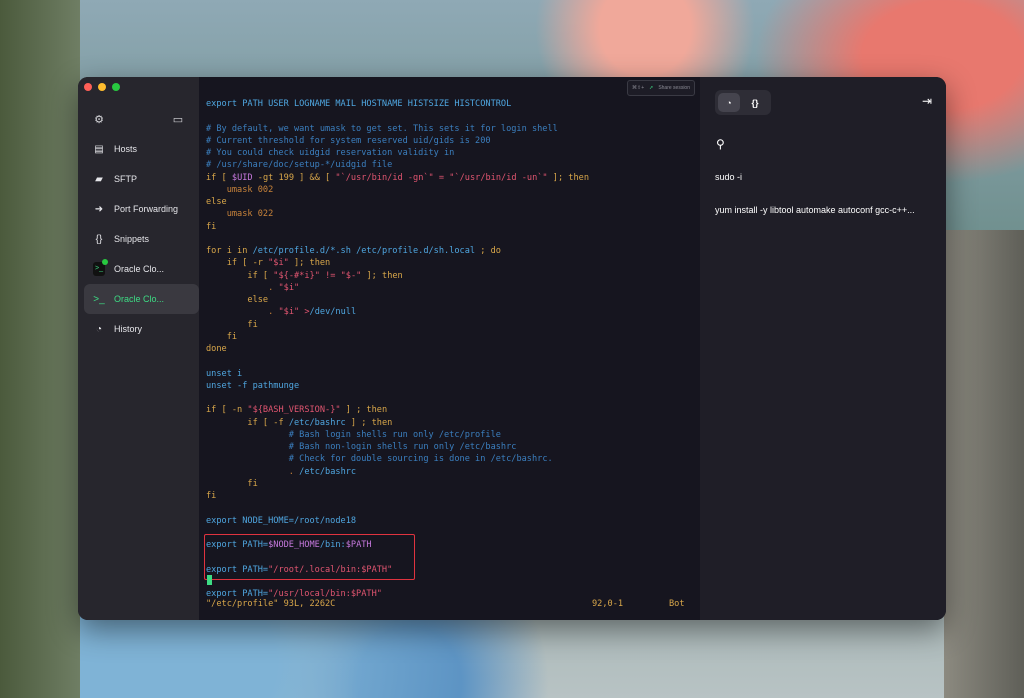 Image resolution: width=1024 pixels, height=698 pixels. I want to click on wallpaper-right, so click(984, 464).